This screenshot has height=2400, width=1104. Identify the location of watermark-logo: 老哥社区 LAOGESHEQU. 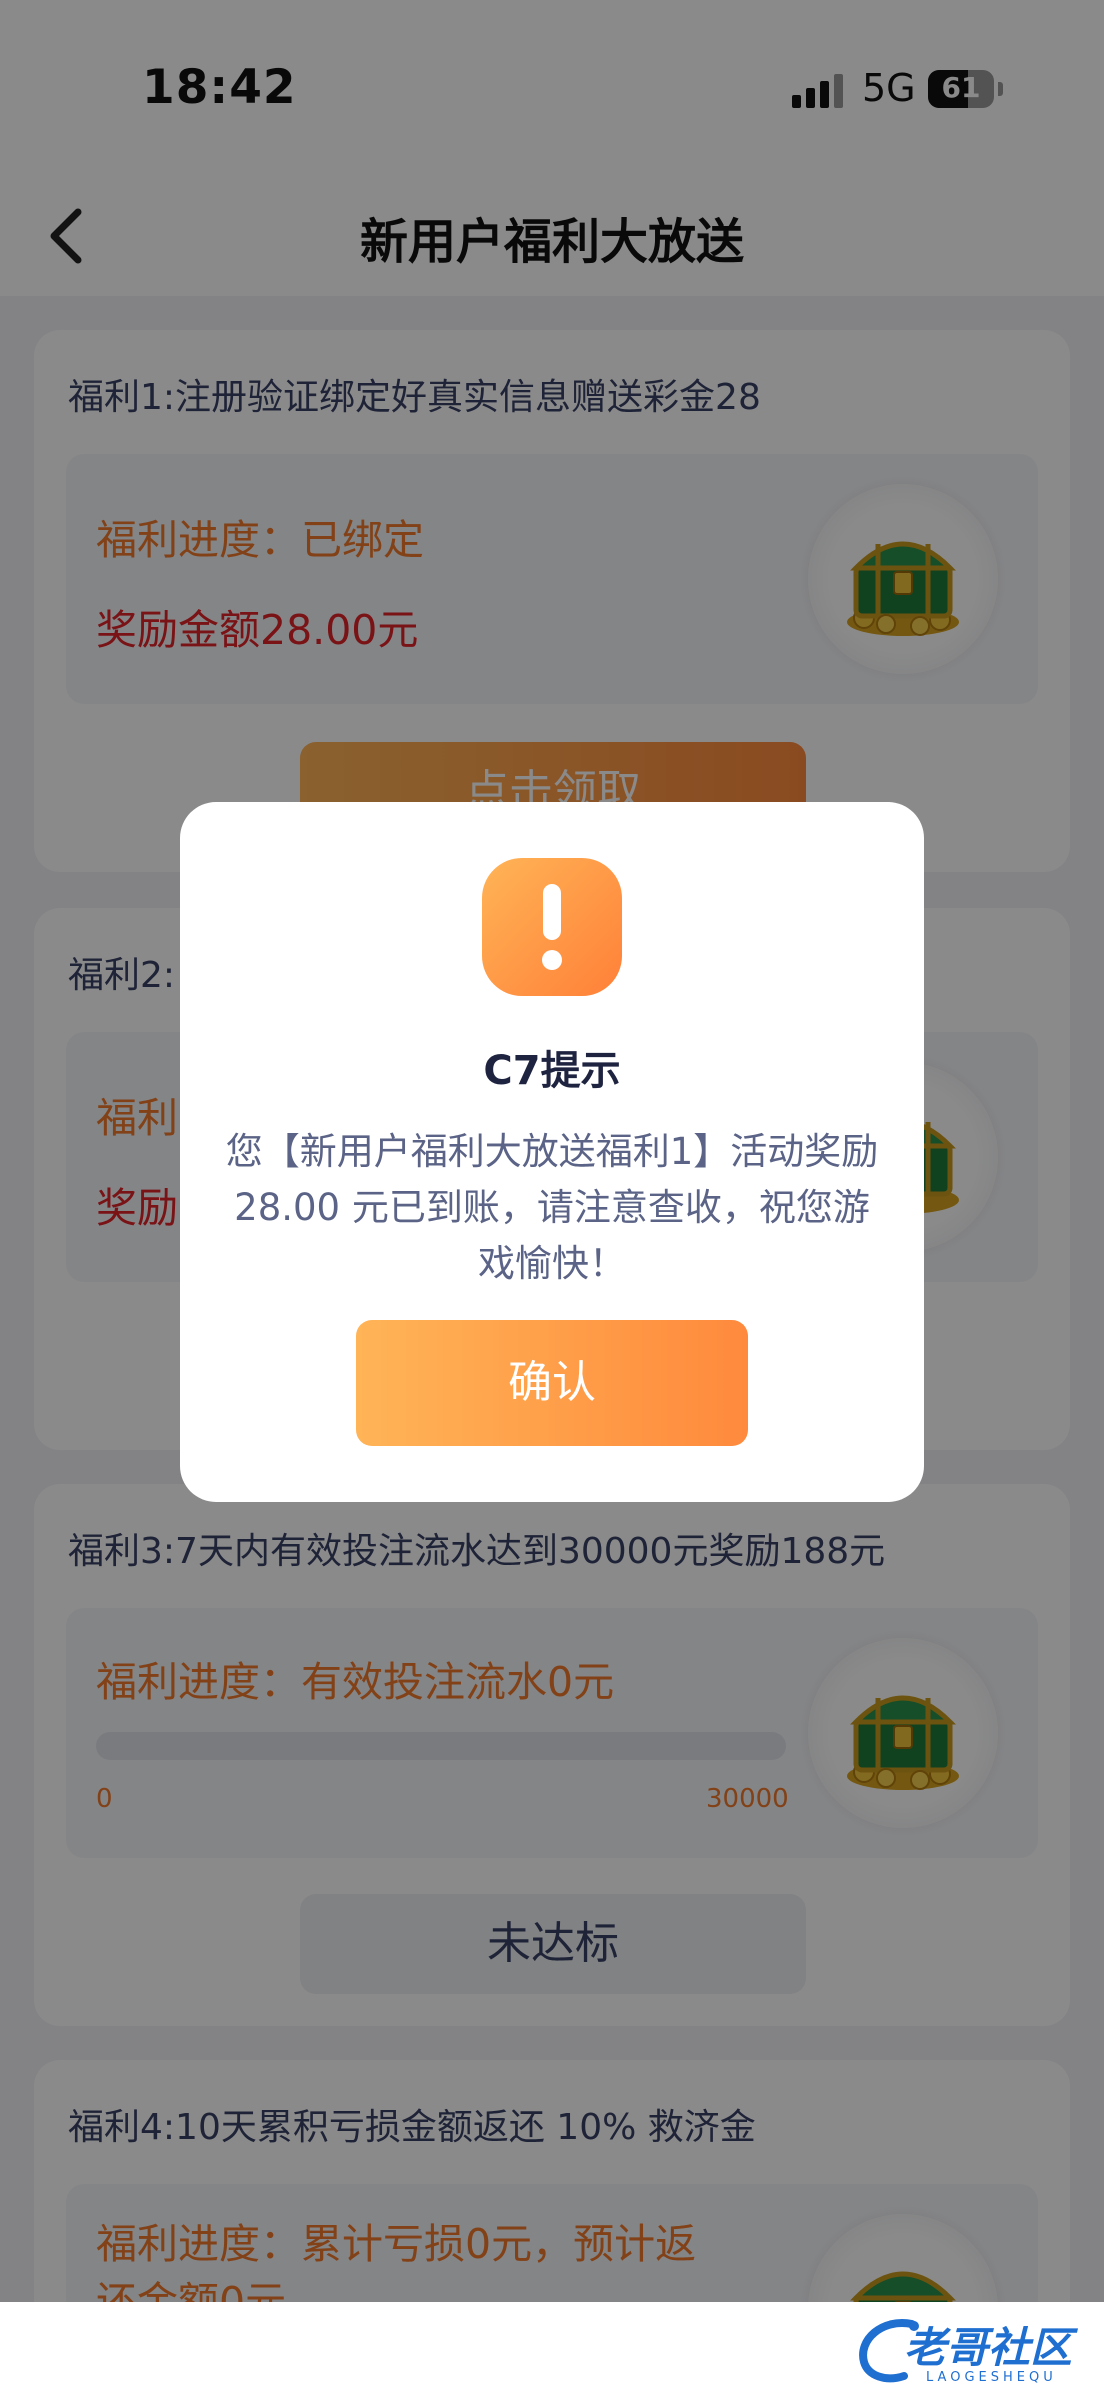
(967, 2352).